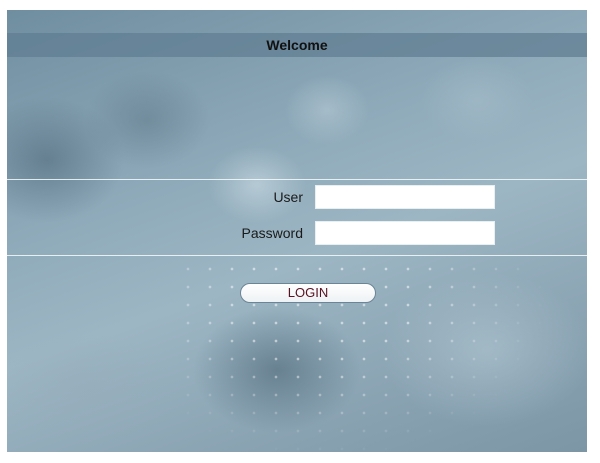 The height and width of the screenshot is (463, 600). I want to click on login-button: LOGIN, so click(308, 293).